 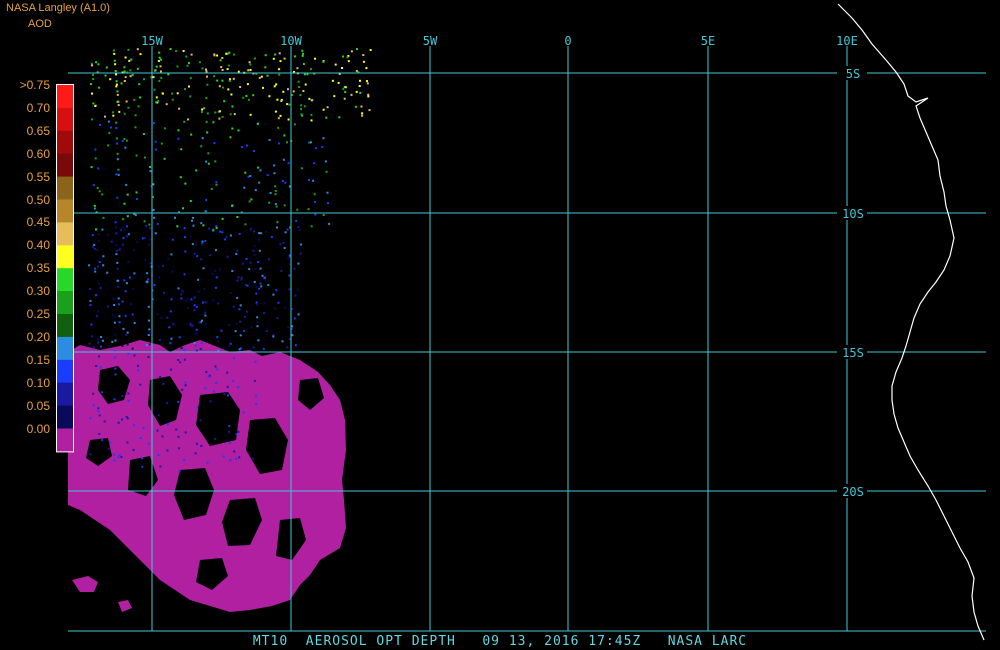 I want to click on legend-swatch, so click(x=65, y=234).